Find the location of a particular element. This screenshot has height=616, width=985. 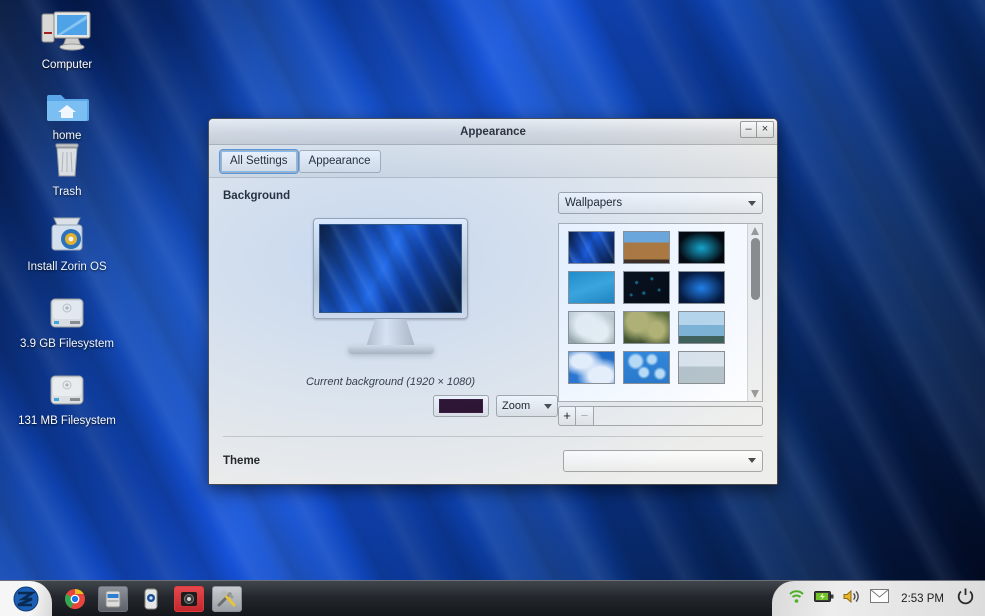

wallpaper-thumbnail-blue-streaks is located at coordinates (591, 247).